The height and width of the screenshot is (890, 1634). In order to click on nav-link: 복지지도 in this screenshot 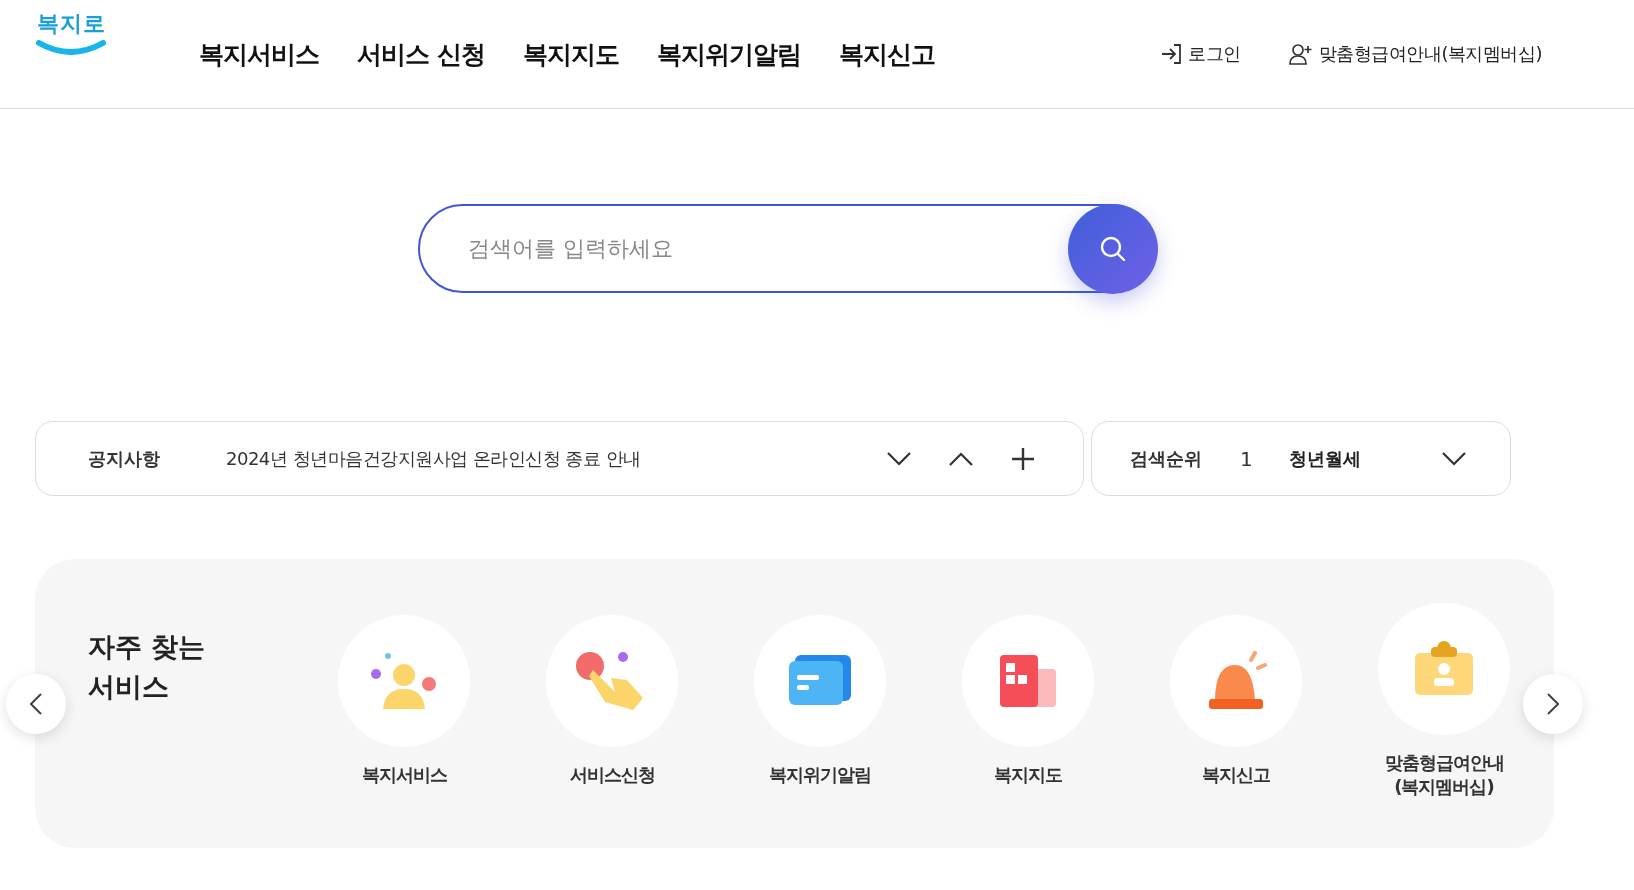, I will do `click(570, 54)`.